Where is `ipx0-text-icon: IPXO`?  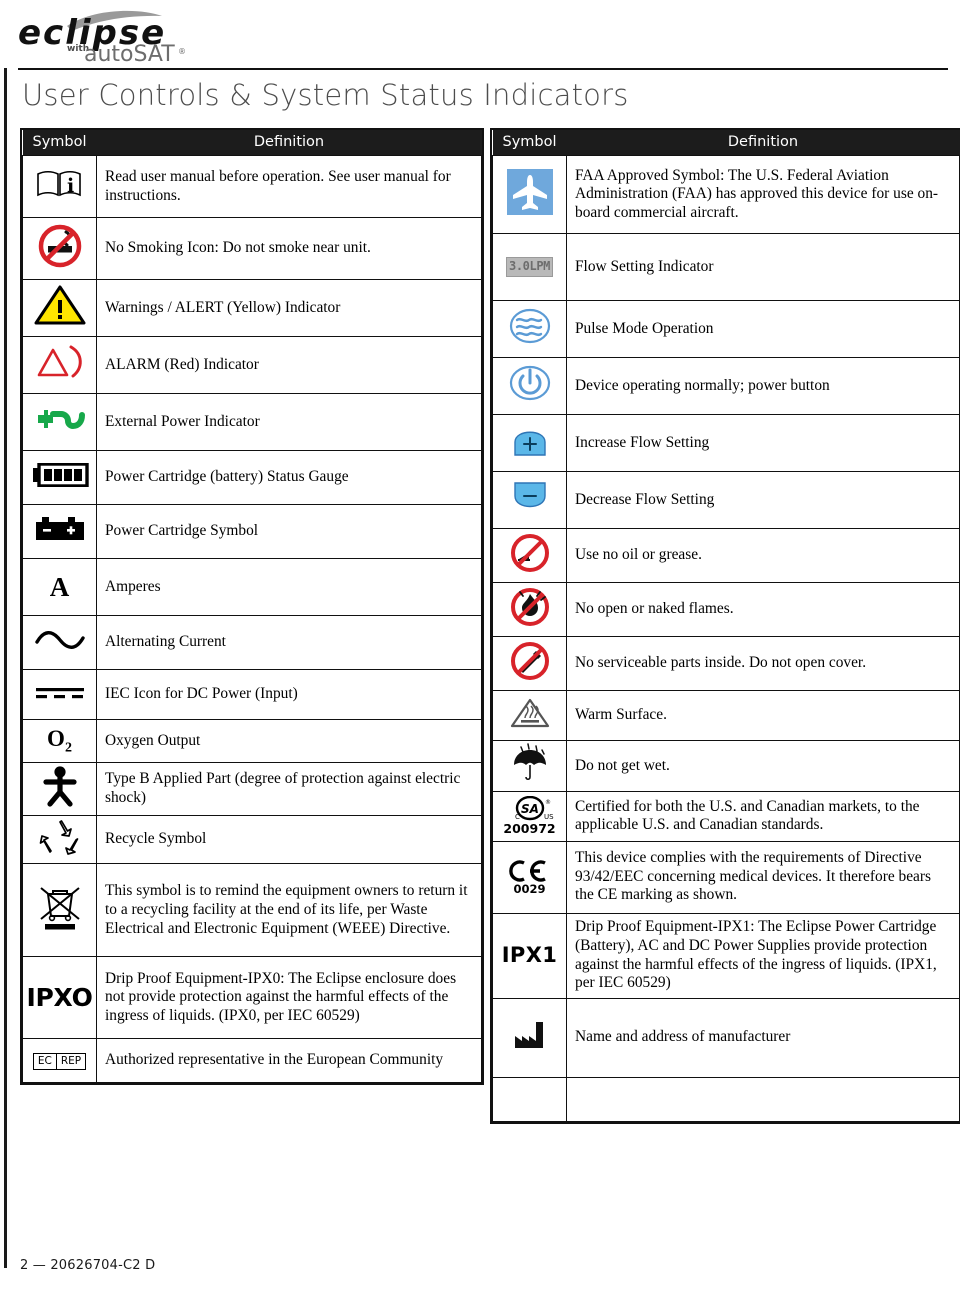 ipx0-text-icon: IPXO is located at coordinates (59, 997).